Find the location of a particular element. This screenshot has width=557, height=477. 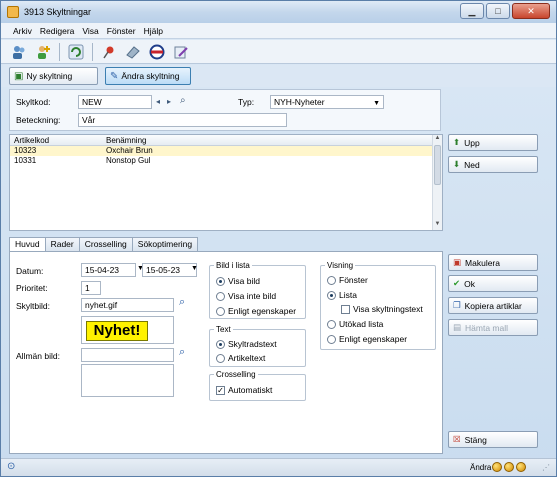

column-header-name: Benämning is located at coordinates (126, 140).